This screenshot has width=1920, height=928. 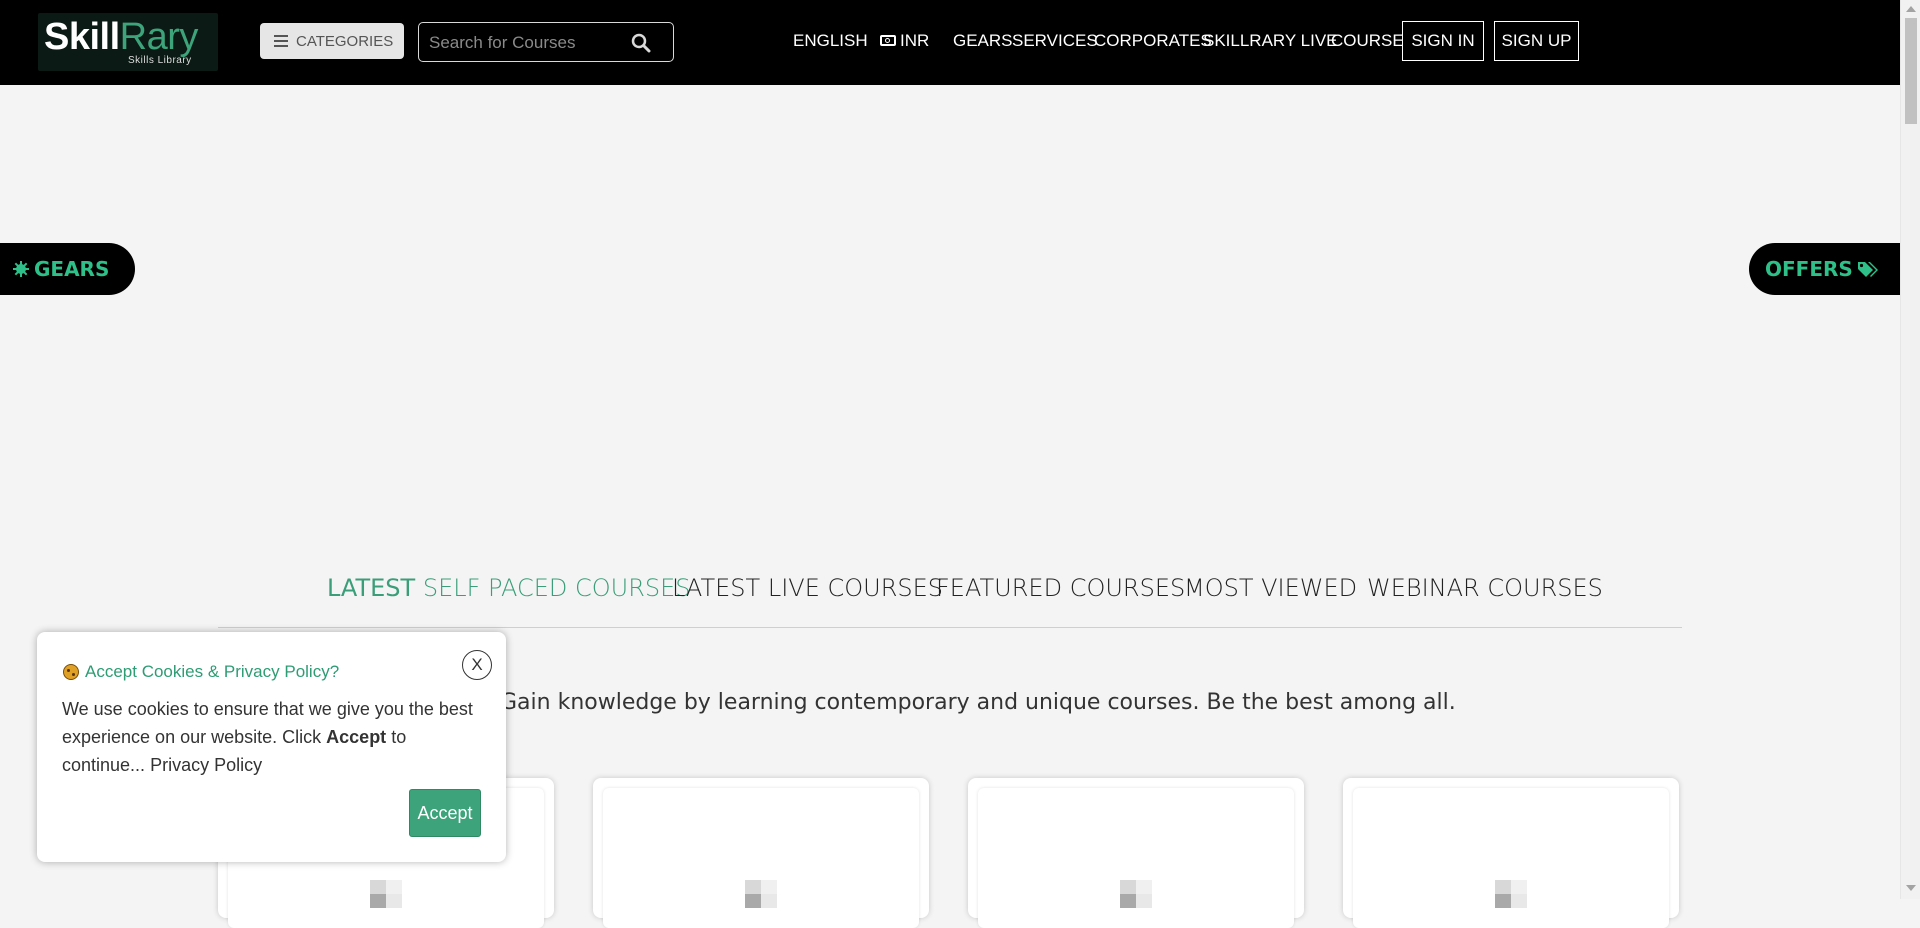 What do you see at coordinates (915, 40) in the screenshot?
I see `currency-label: INR` at bounding box center [915, 40].